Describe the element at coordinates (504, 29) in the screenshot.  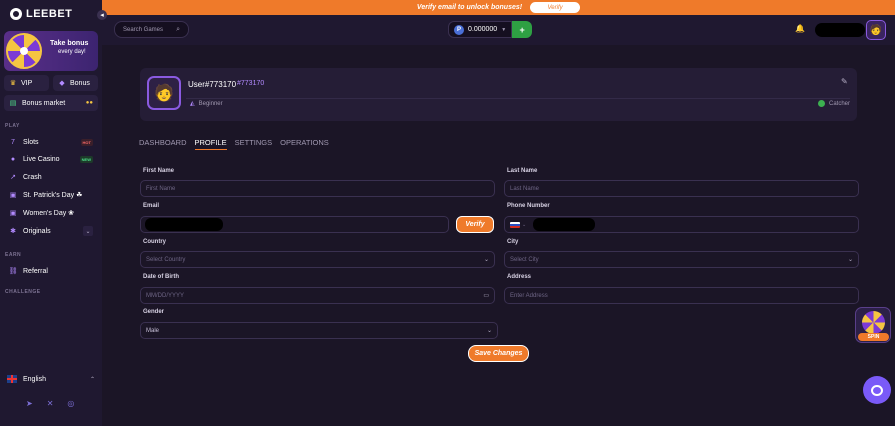
I see `chevron-down-icon: ▼` at that location.